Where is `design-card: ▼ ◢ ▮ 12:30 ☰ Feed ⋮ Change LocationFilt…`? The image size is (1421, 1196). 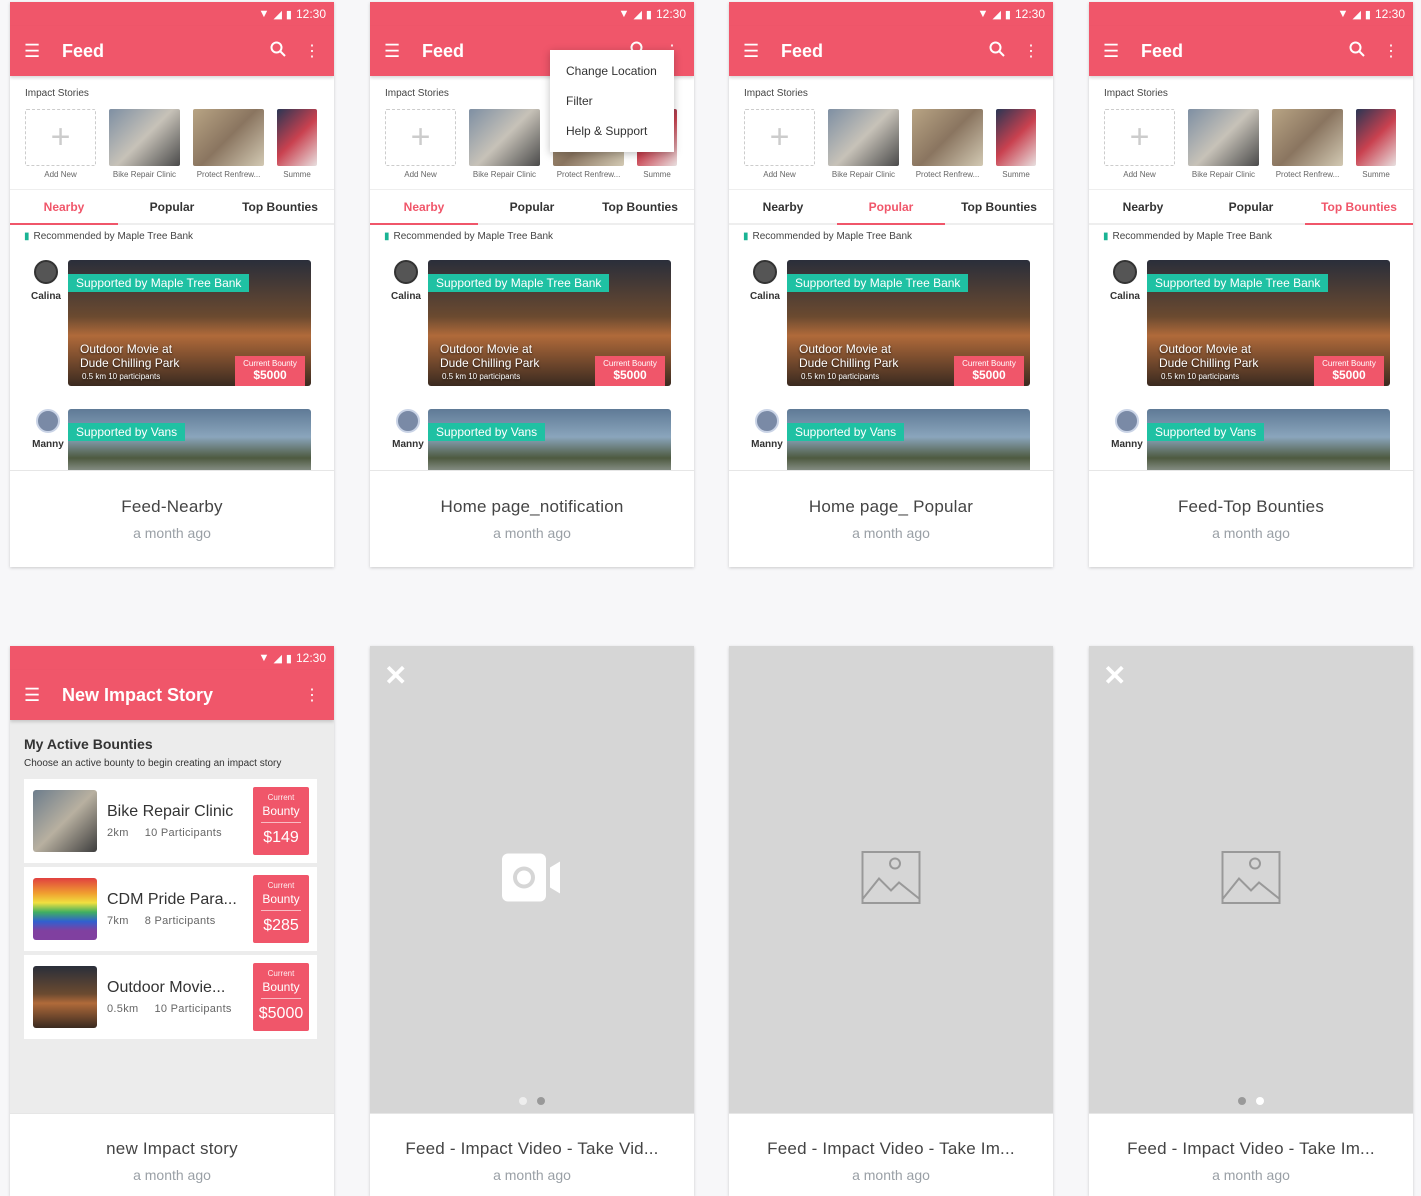 design-card: ▼ ◢ ▮ 12:30 ☰ Feed ⋮ Change LocationFilt… is located at coordinates (532, 284).